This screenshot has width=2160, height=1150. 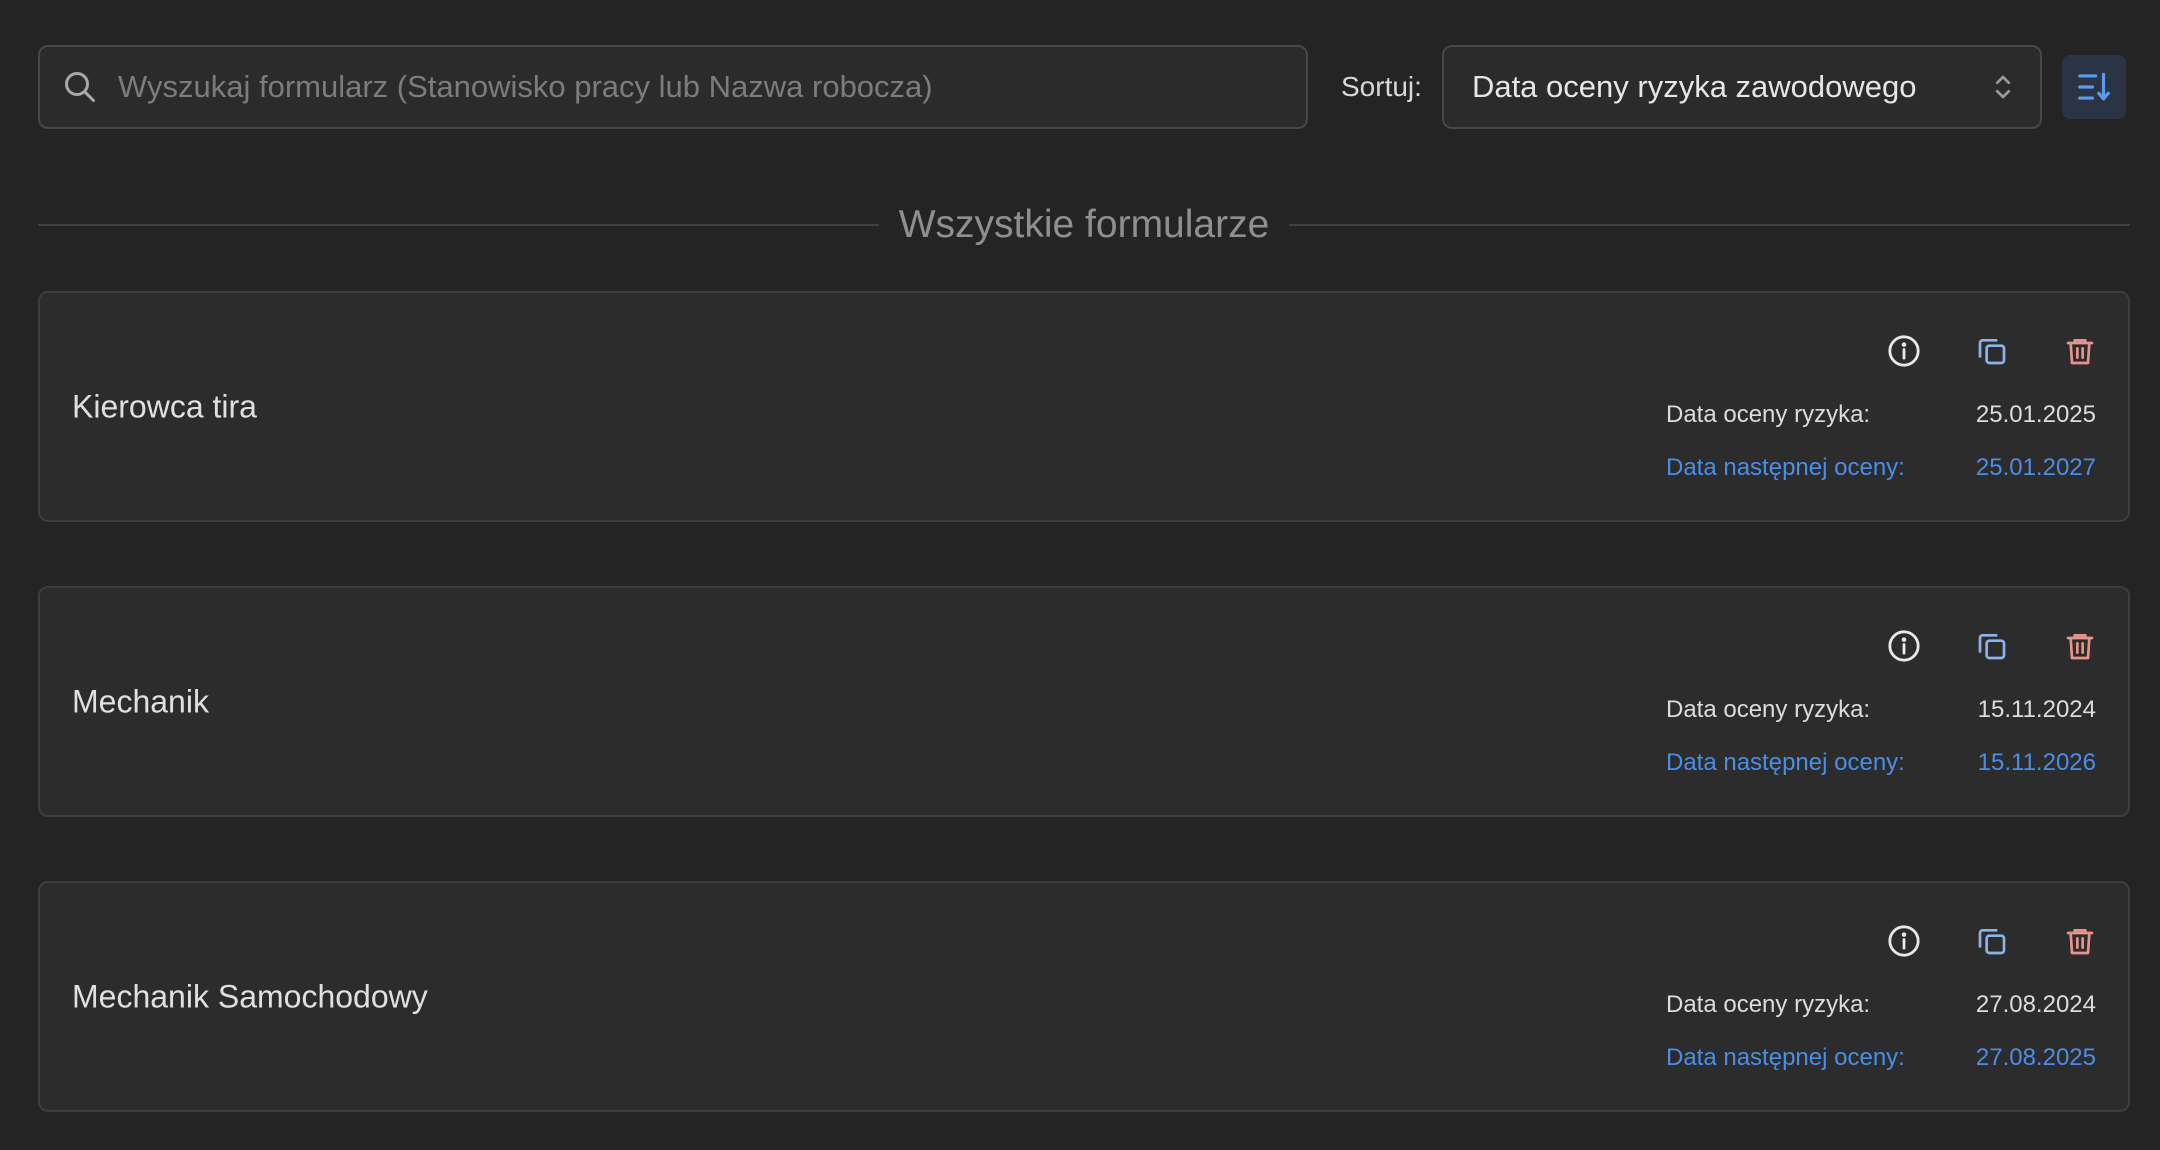 I want to click on next-date-row: Data następnej oceny: 25.01.2027, so click(x=1881, y=480).